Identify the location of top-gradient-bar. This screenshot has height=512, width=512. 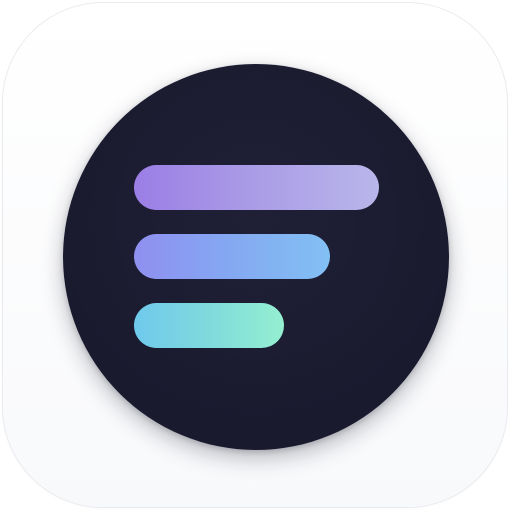
(256, 187).